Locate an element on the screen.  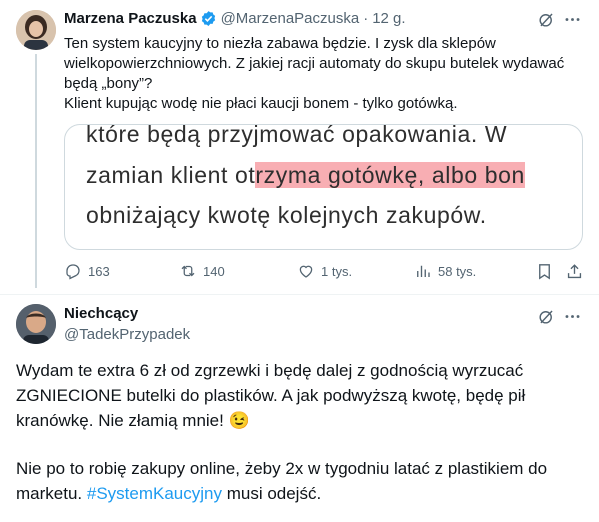
views-button: 58 tys. is located at coordinates (445, 271).